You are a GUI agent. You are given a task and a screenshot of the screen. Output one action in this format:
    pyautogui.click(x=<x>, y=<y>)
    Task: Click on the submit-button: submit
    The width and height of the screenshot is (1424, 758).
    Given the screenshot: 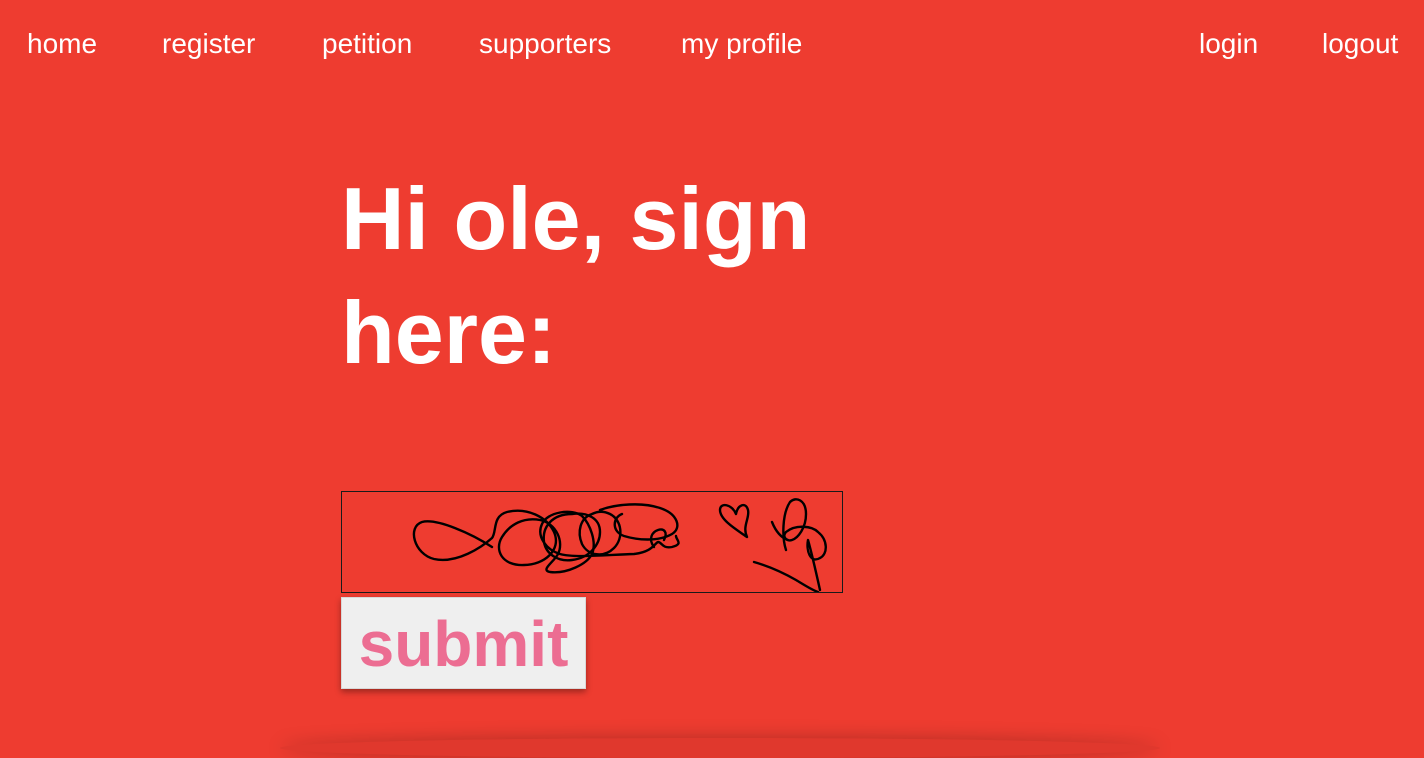 What is the action you would take?
    pyautogui.click(x=463, y=643)
    